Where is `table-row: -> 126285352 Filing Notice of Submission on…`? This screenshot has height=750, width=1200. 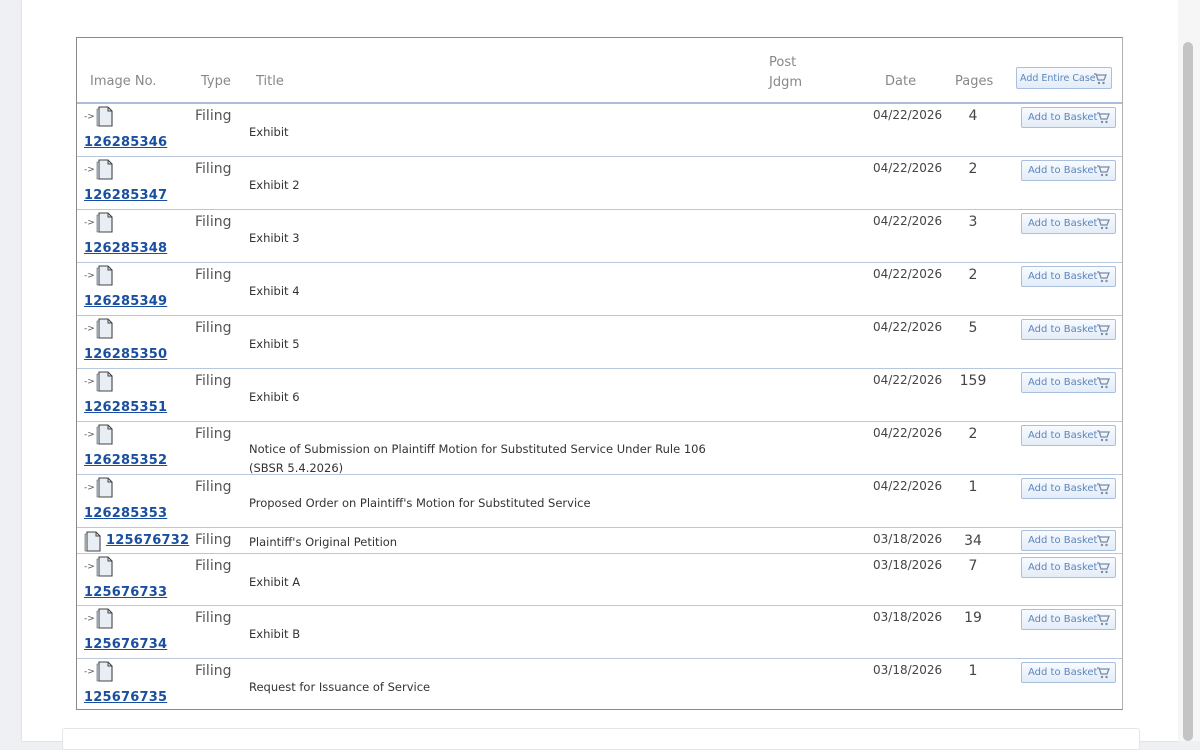 table-row: -> 126285352 Filing Notice of Submission on… is located at coordinates (599, 448).